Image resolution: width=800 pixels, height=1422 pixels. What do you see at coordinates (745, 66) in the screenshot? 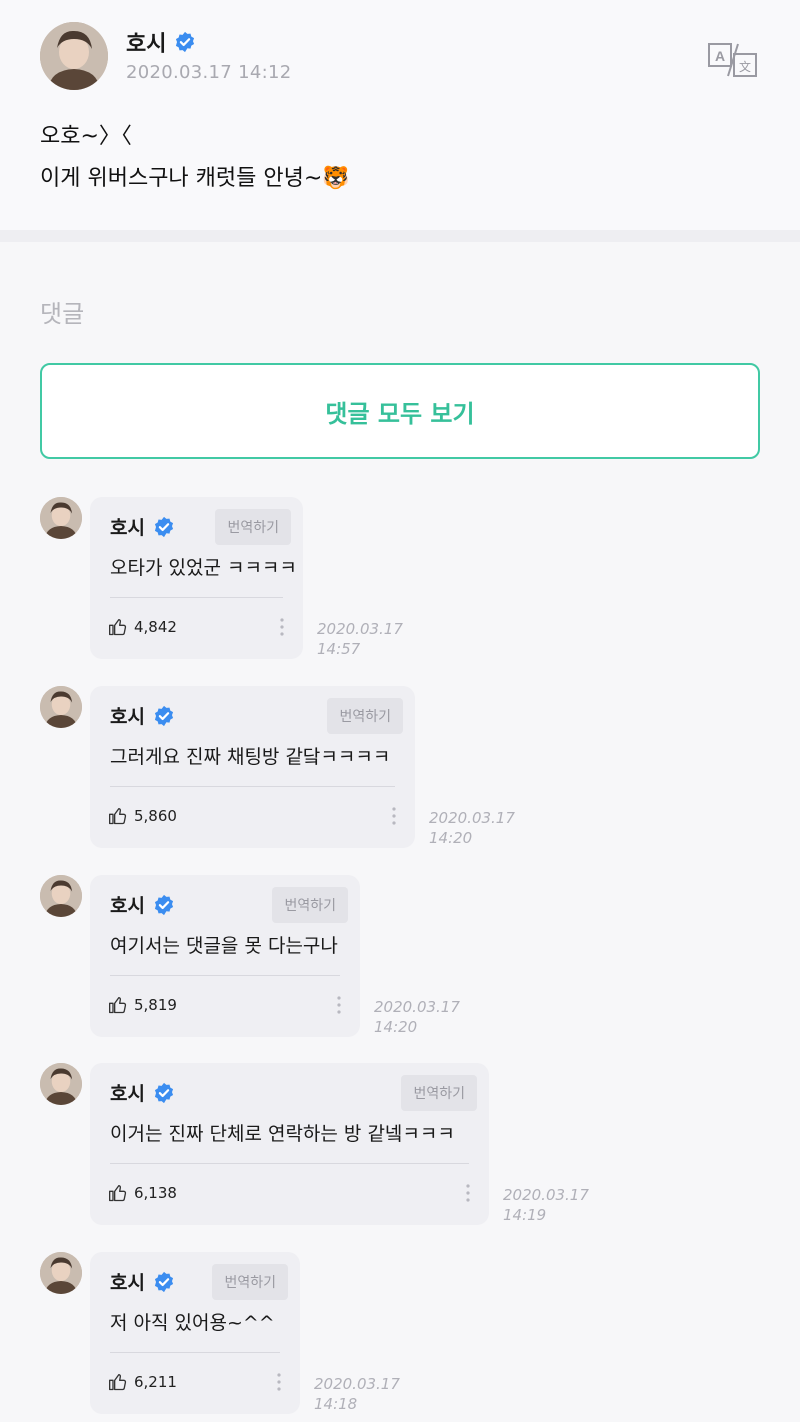
I see `svg-text: 文` at bounding box center [745, 66].